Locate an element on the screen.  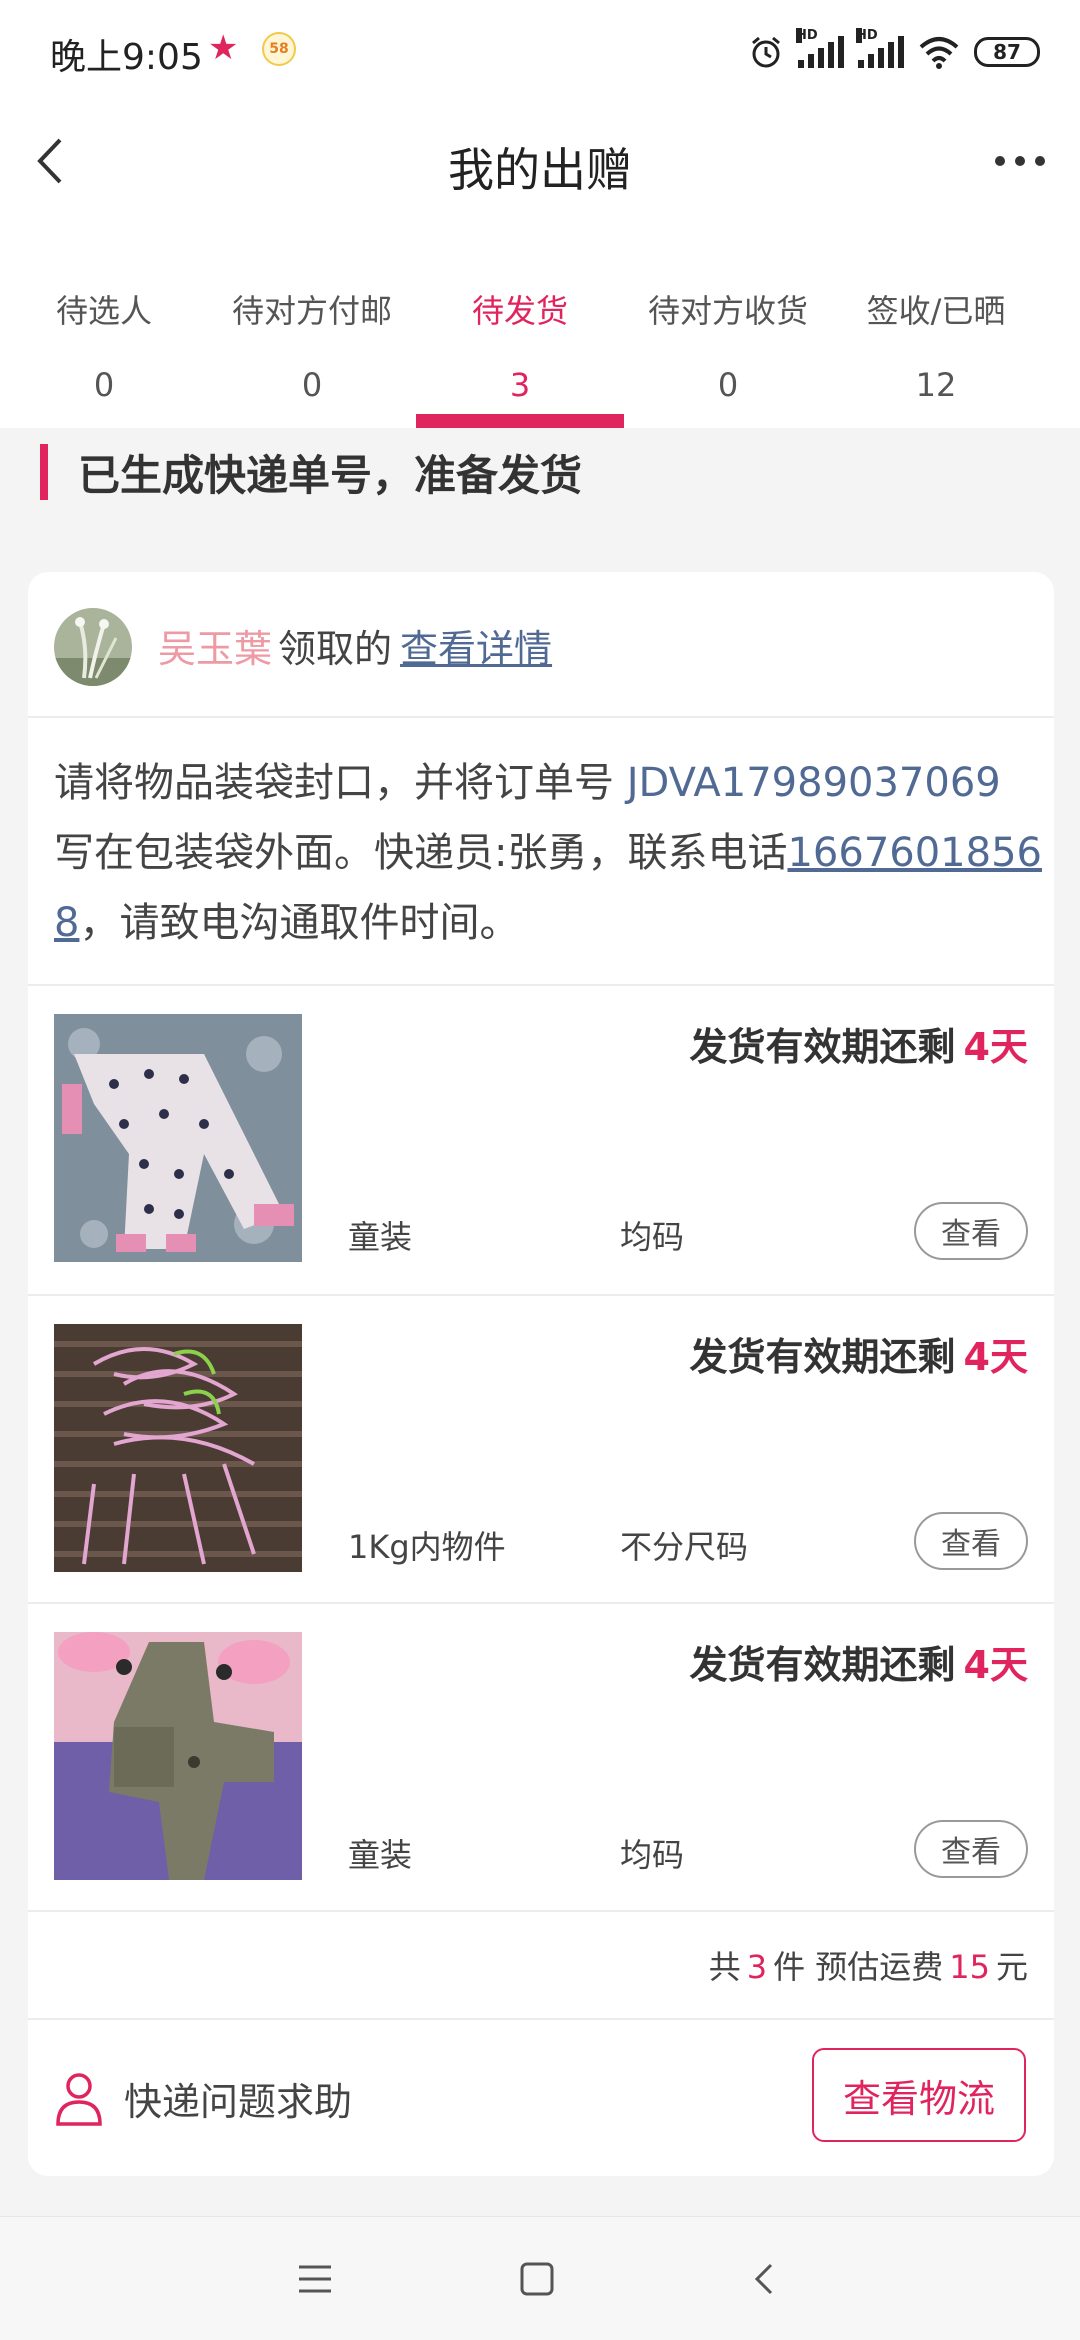
tab-pending-shipment: 待发货 3 is located at coordinates (520, 345).